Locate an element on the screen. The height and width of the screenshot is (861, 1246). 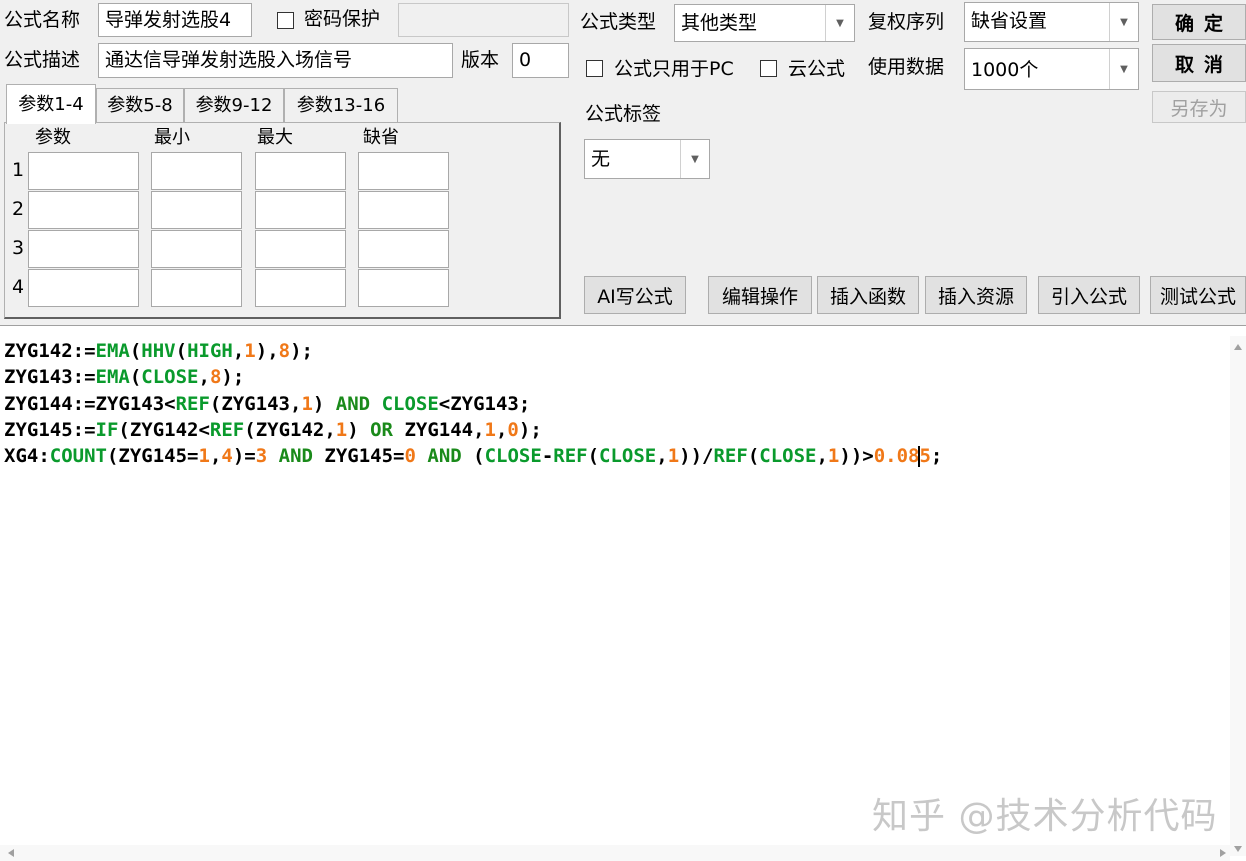
code-token: REF is located at coordinates (570, 456).